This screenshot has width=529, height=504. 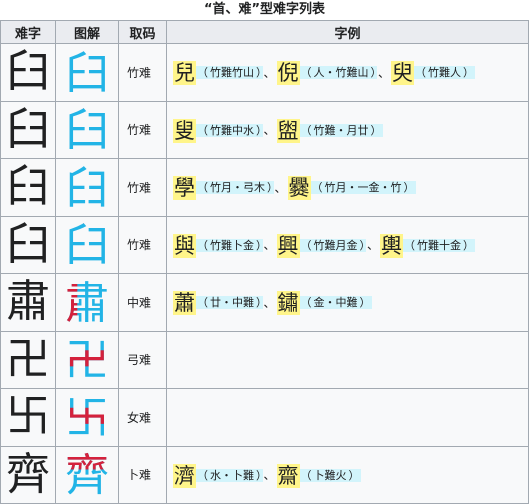 I want to click on diagram-glyph: 齊齊, so click(x=87, y=476).